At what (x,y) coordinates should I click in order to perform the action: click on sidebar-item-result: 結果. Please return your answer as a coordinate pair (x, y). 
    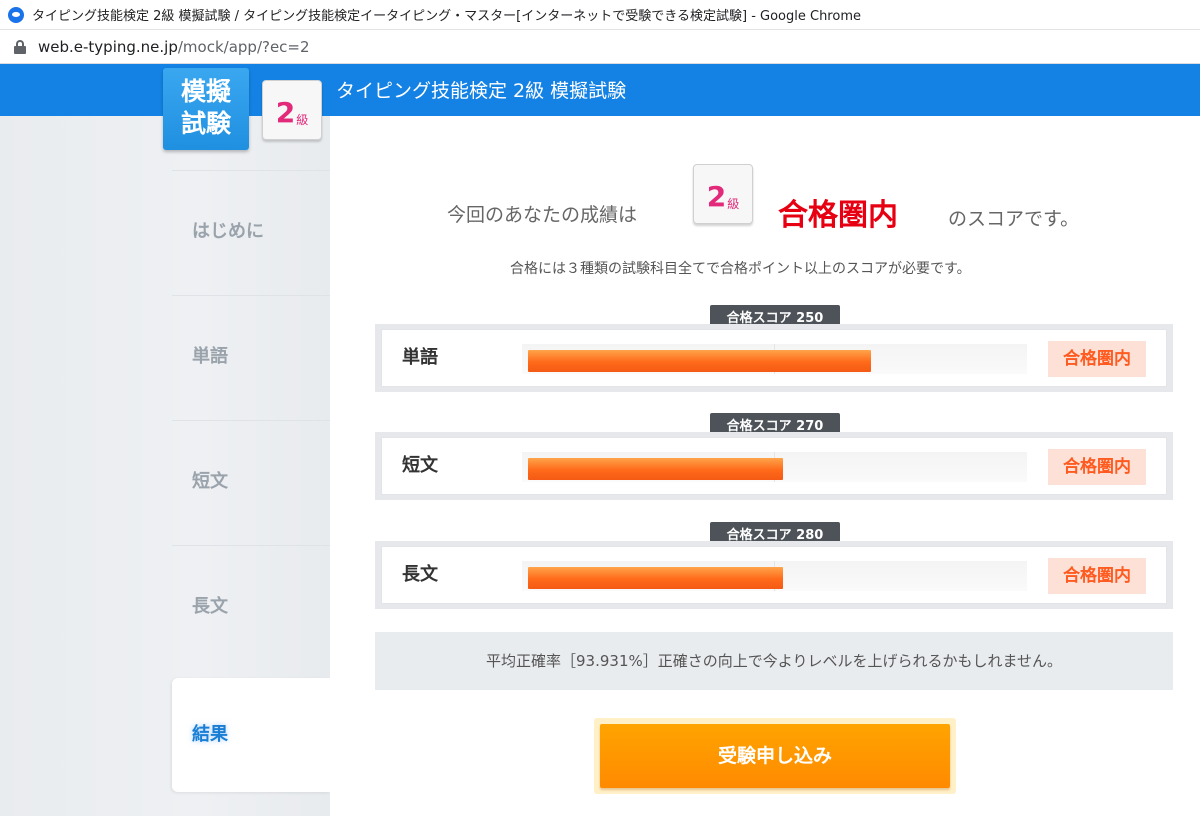
    Looking at the image, I should click on (251, 735).